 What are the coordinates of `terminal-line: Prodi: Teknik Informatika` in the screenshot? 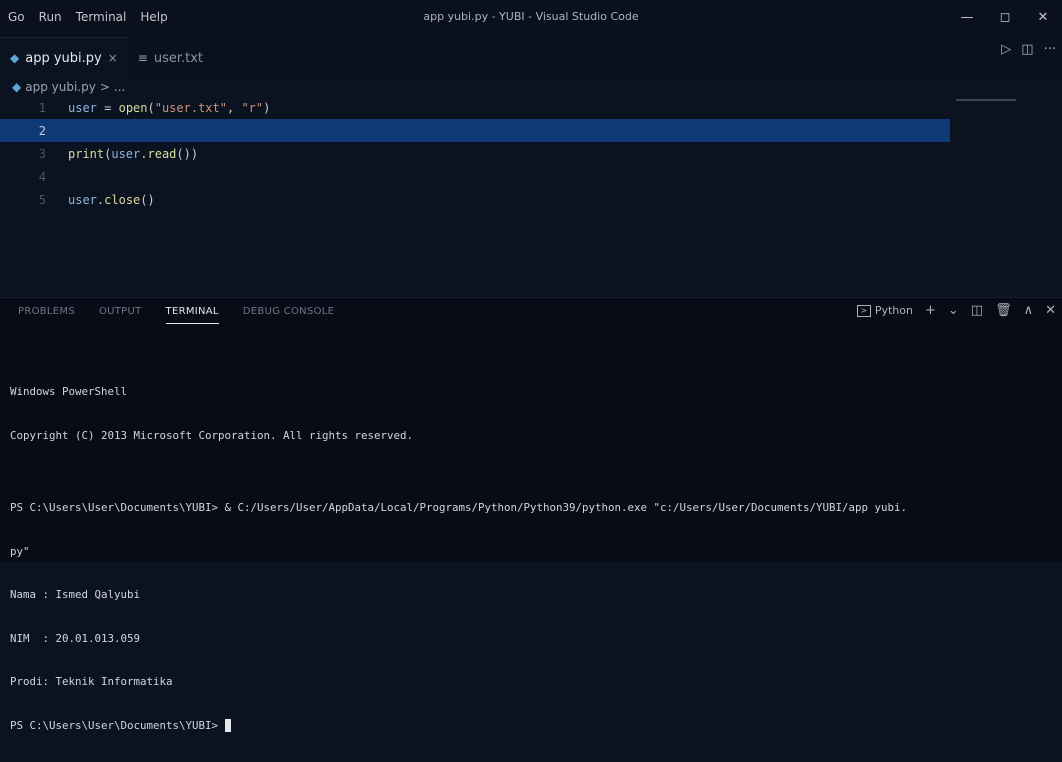 It's located at (91, 681).